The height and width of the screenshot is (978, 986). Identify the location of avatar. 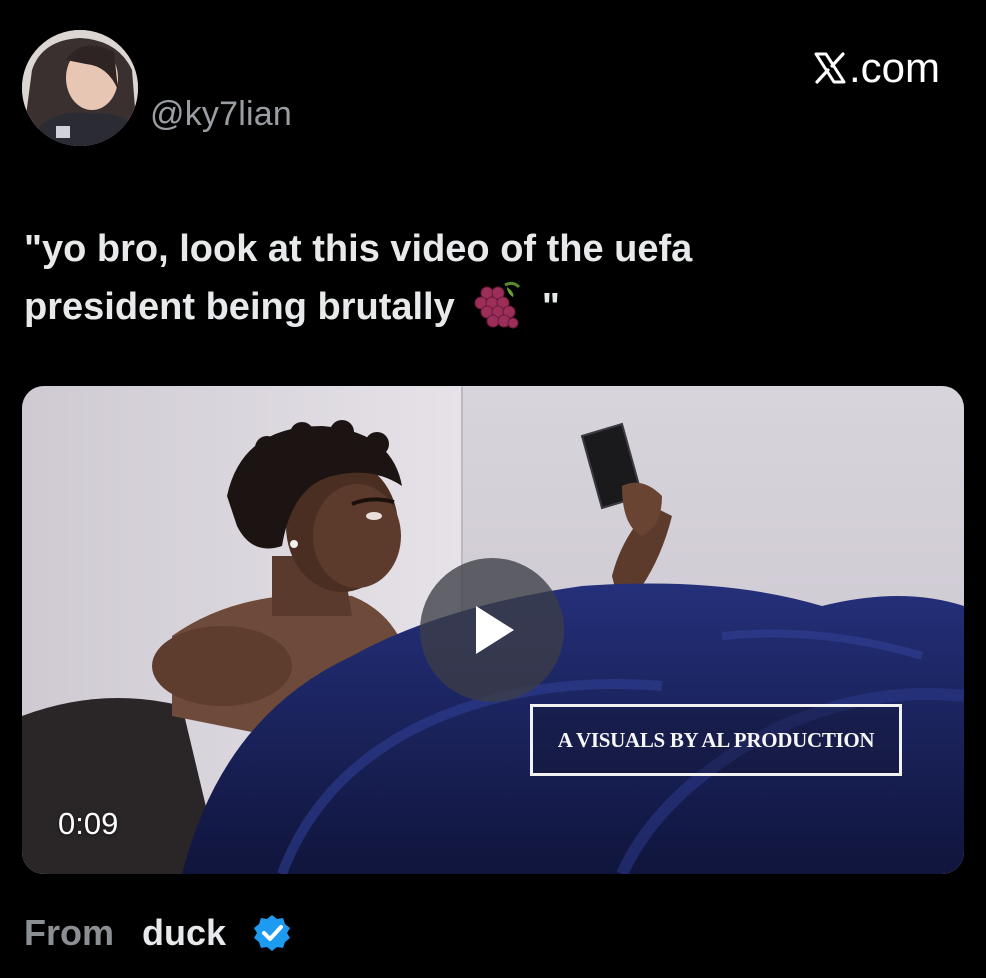
(80, 88).